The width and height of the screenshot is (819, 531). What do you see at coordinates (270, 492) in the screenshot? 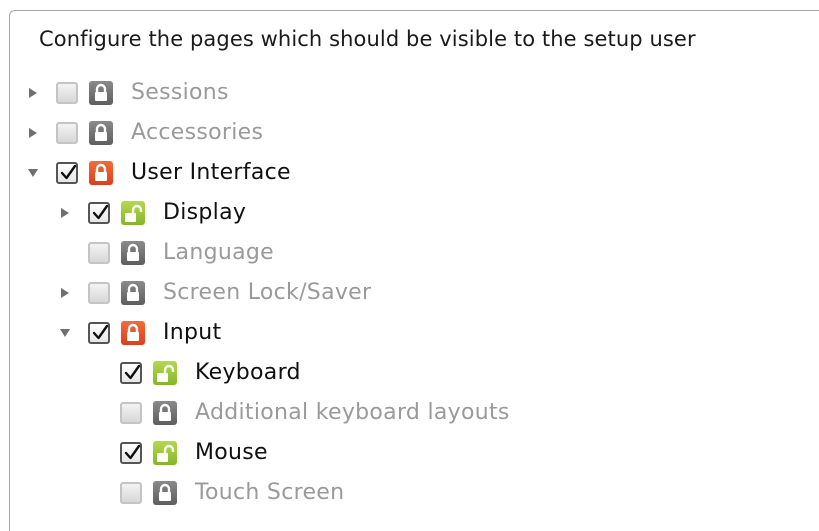
I see `tree-item-label: Touch Screen` at bounding box center [270, 492].